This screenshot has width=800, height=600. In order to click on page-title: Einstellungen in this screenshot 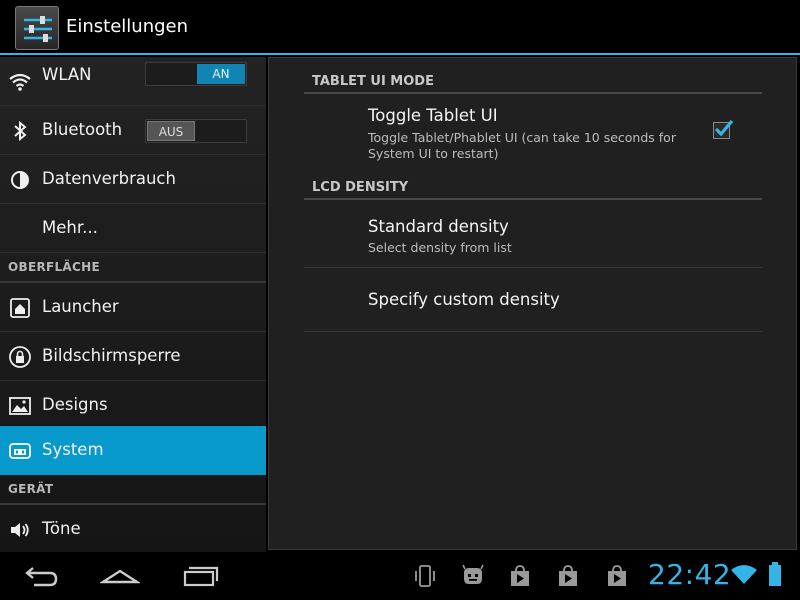, I will do `click(127, 26)`.